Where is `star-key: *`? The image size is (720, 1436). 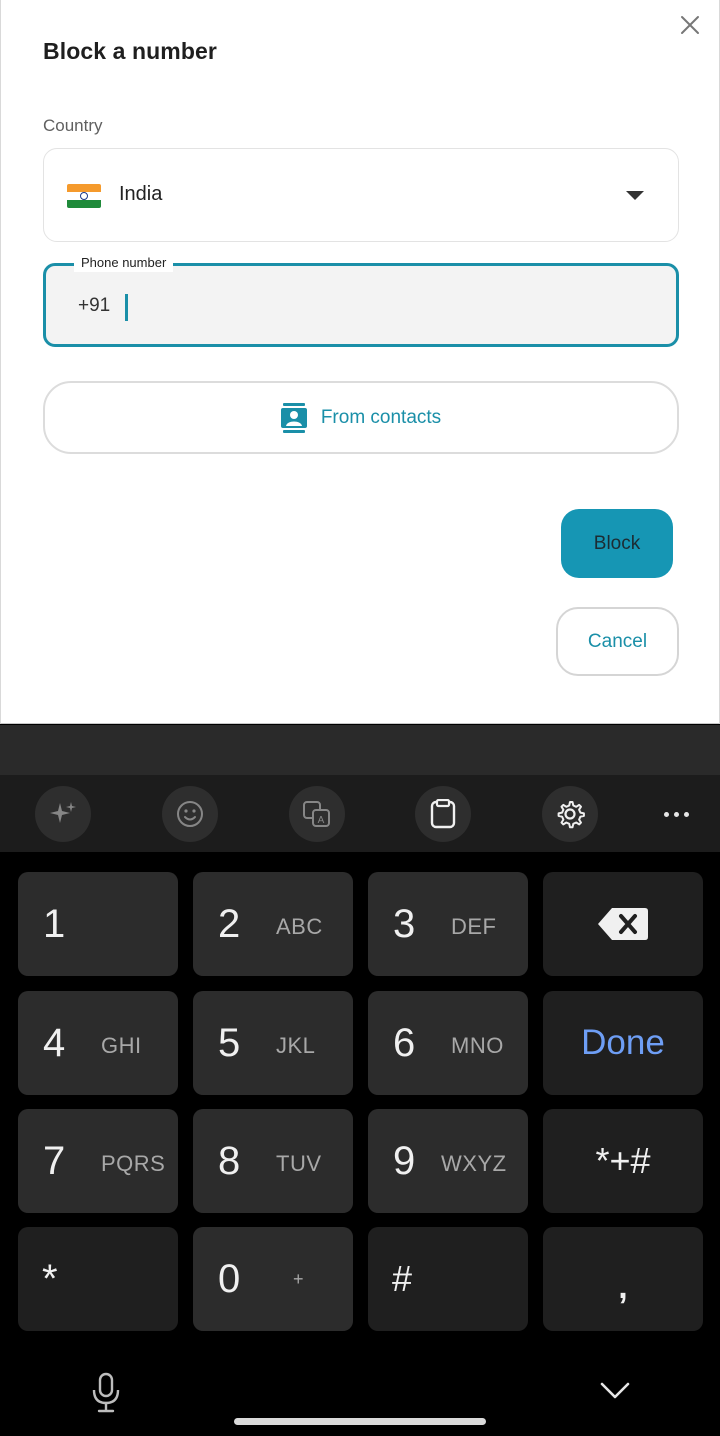 star-key: * is located at coordinates (98, 1279).